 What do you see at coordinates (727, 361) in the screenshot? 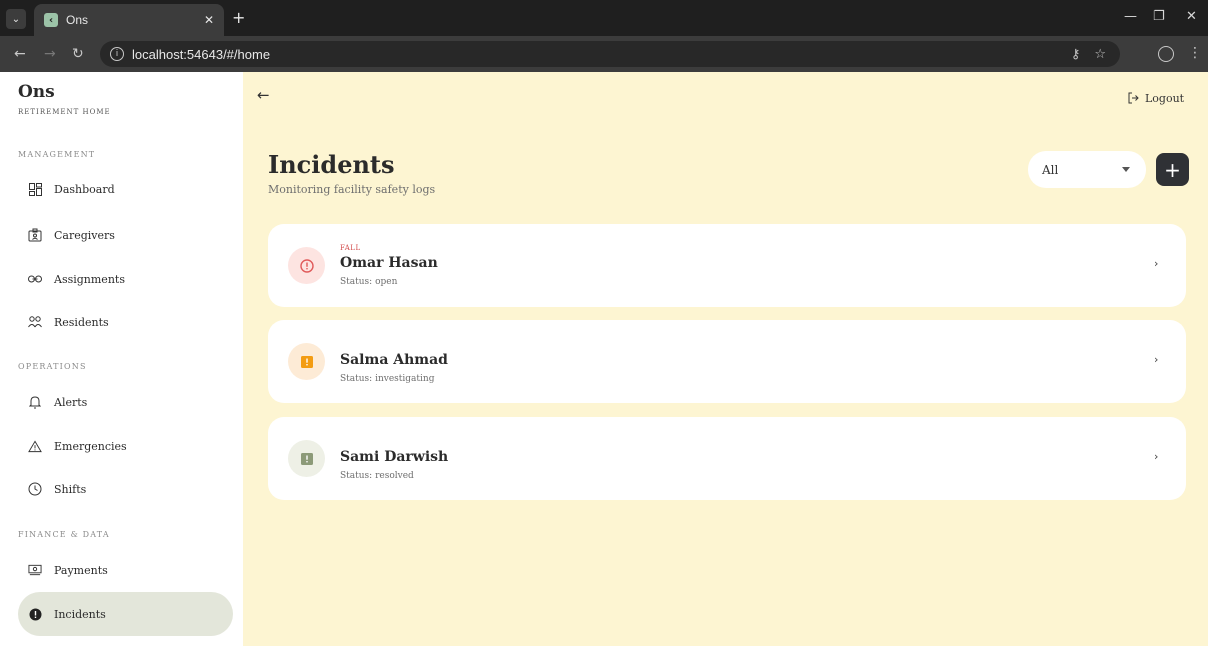
I see `incident-card: Salma Ahmad Status: investigating ›` at bounding box center [727, 361].